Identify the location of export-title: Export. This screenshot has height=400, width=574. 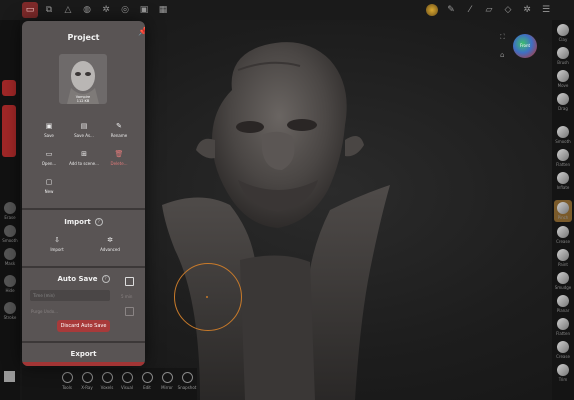
(83, 354).